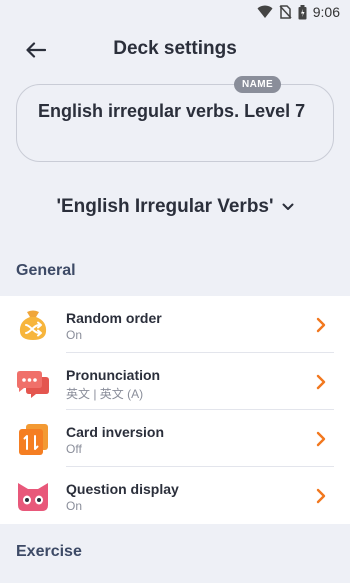 The image size is (350, 583). I want to click on setting-pronunciation: Pronunciation 英文 | 英文 (A), so click(175, 381).